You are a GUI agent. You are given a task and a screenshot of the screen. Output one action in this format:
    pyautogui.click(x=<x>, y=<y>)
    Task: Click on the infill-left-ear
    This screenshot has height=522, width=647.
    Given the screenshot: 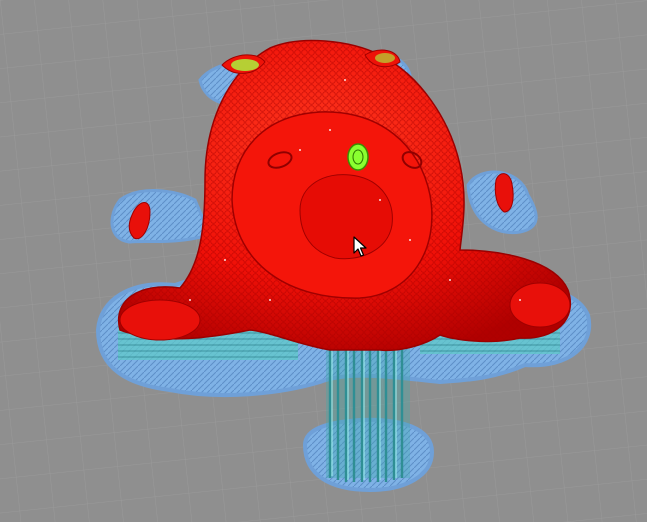 What is the action you would take?
    pyautogui.click(x=245, y=65)
    